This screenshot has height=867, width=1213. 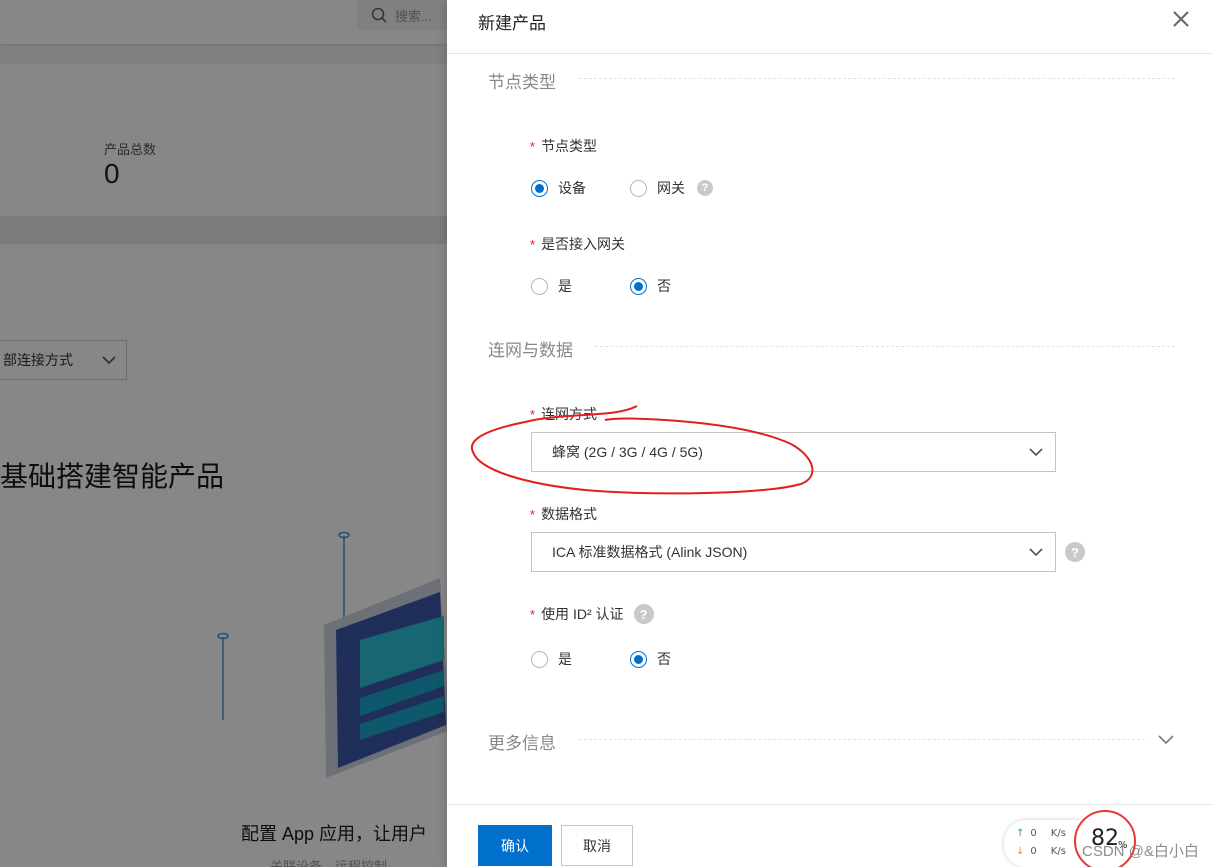 What do you see at coordinates (793, 452) in the screenshot?
I see `network-mode-select: 蜂窝 (2G / 3G / 4G / 5G)` at bounding box center [793, 452].